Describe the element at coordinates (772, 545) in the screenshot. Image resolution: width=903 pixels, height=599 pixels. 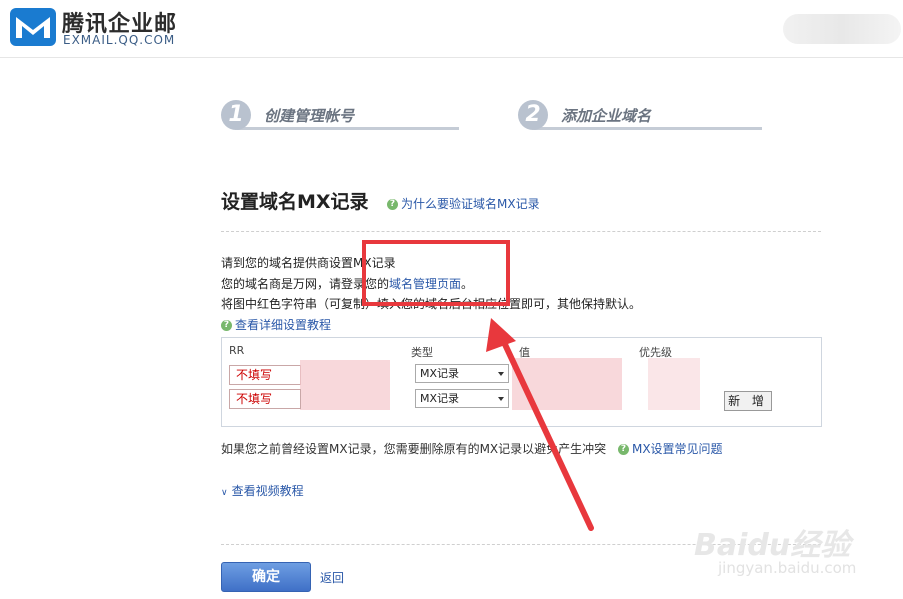
I see `watermark-logo: Baidu经验` at that location.